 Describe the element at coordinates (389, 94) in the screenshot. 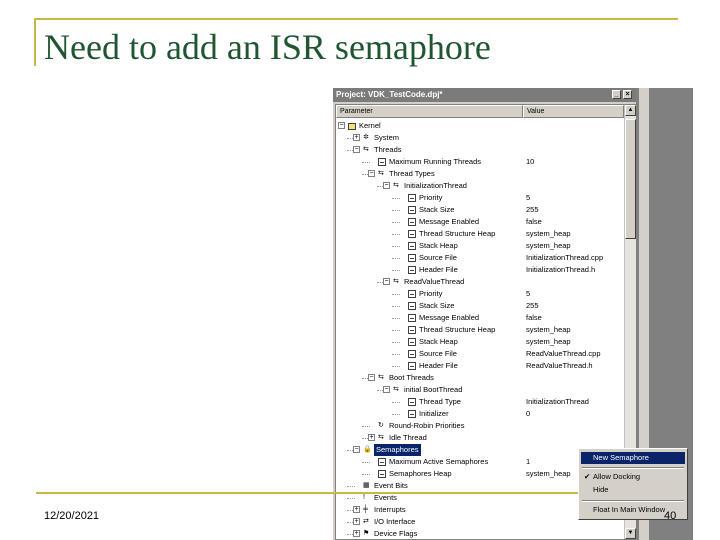

I see `window-title: Project: VDK_TestCode.dpj*` at that location.